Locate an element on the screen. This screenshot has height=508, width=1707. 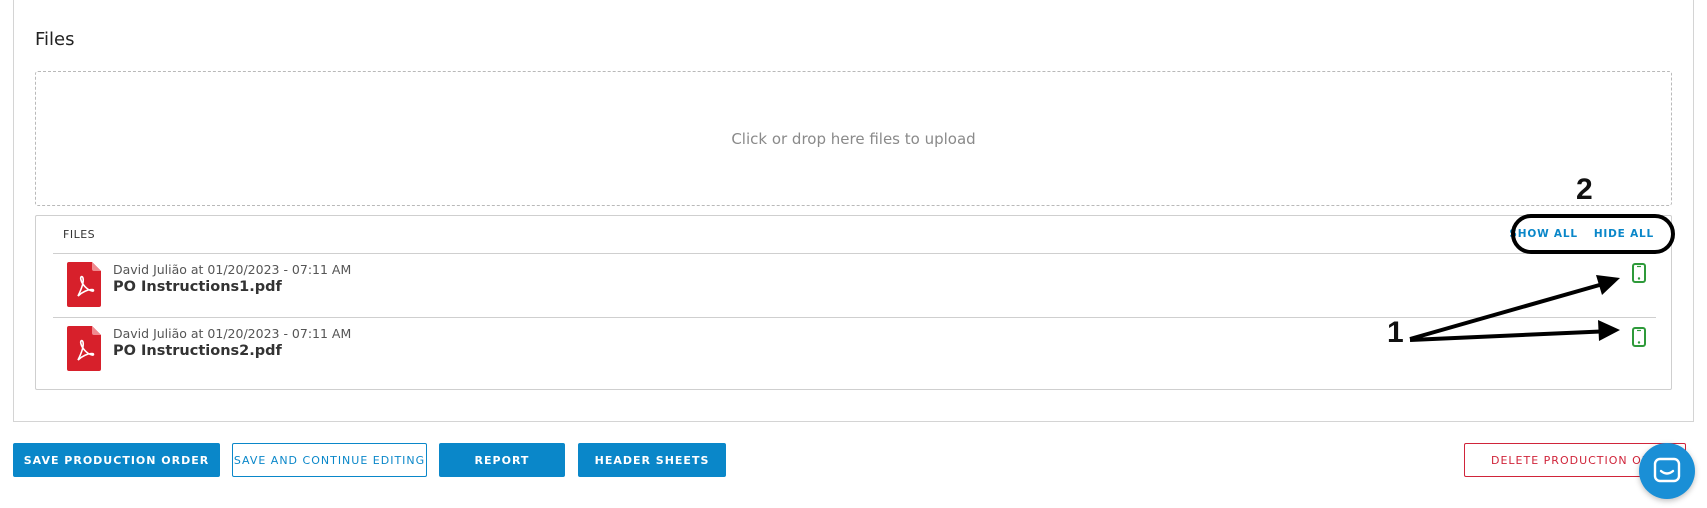
save-production-order-button: SAVE PRODUCTION ORDER is located at coordinates (116, 460).